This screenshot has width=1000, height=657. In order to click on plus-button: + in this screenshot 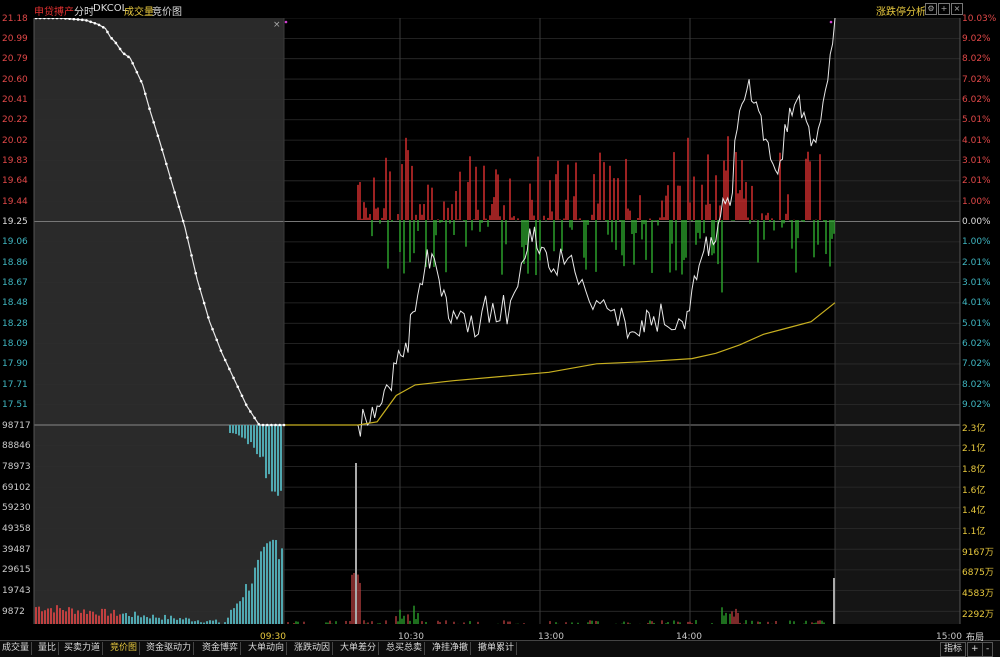, I will do `click(975, 649)`.